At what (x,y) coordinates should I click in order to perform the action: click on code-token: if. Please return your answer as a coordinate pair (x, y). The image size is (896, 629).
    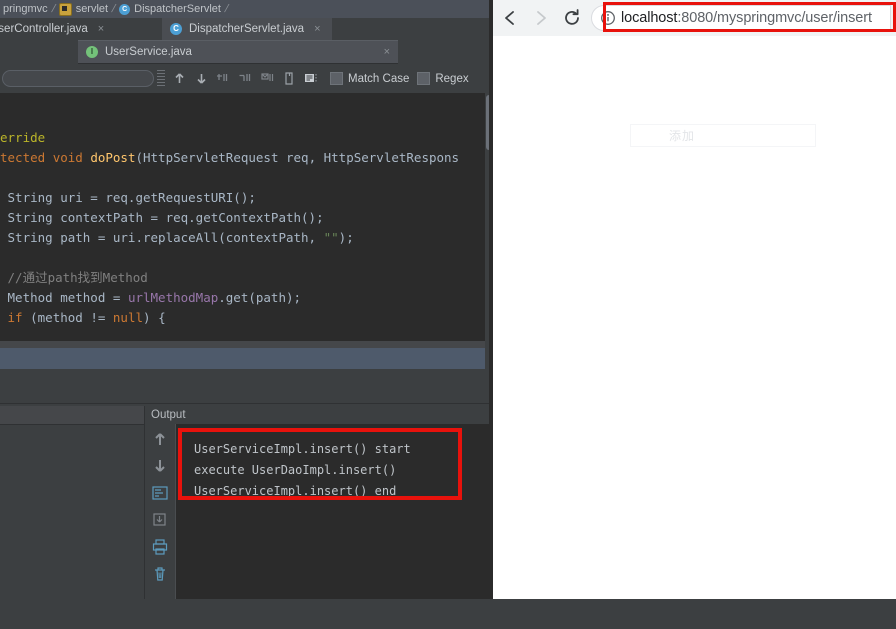
    Looking at the image, I should click on (15, 317).